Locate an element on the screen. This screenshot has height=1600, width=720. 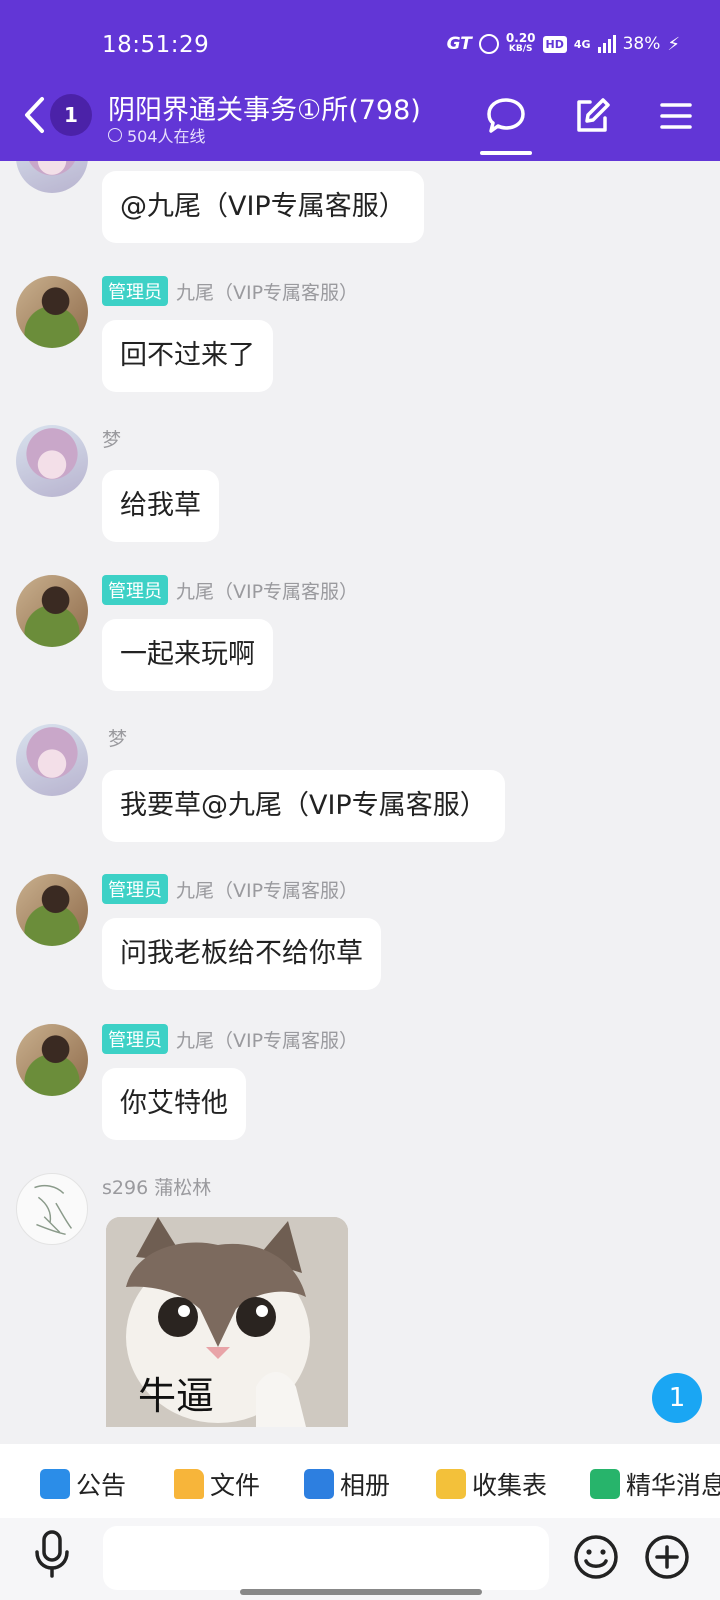
unread-count-badge: 1 is located at coordinates (71, 115).